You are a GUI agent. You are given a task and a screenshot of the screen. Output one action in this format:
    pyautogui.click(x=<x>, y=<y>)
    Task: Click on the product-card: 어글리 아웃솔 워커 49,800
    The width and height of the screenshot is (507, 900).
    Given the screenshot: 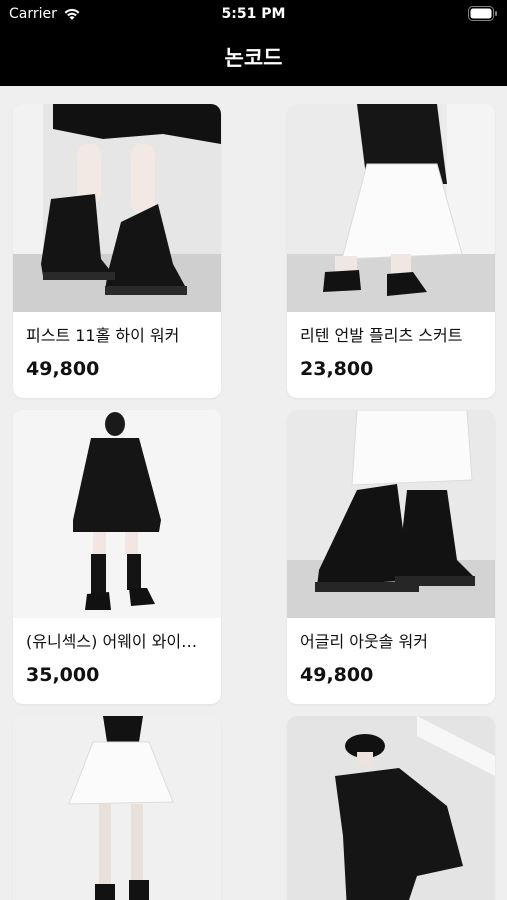 What is the action you would take?
    pyautogui.click(x=391, y=557)
    